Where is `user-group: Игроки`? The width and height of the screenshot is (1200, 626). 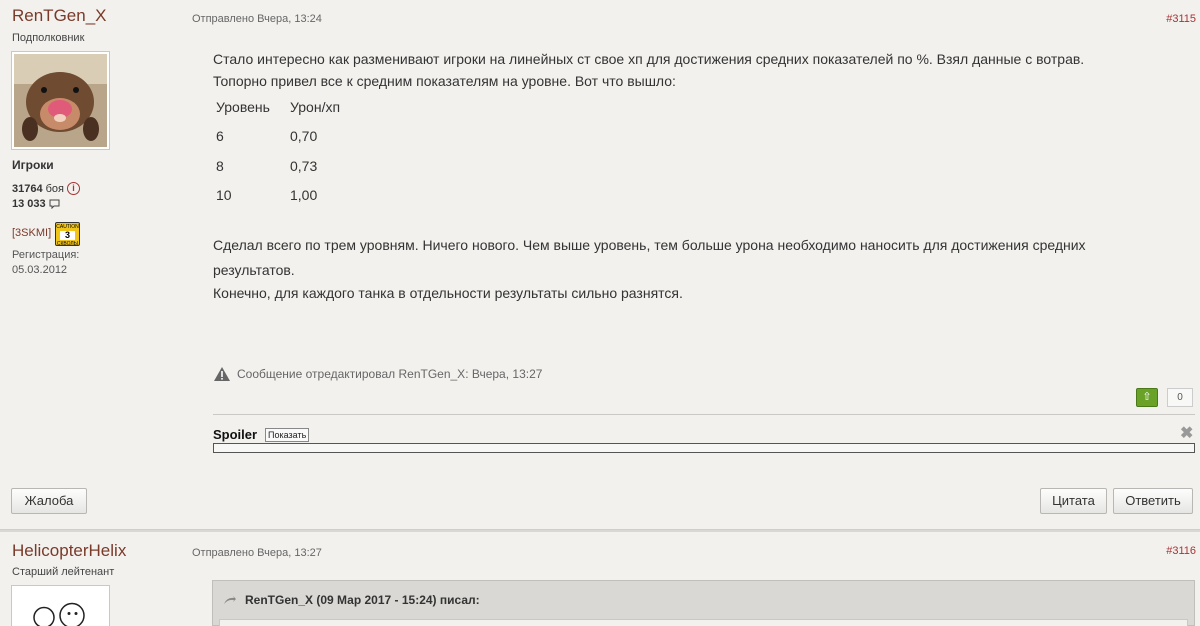
user-group: Игроки is located at coordinates (33, 165).